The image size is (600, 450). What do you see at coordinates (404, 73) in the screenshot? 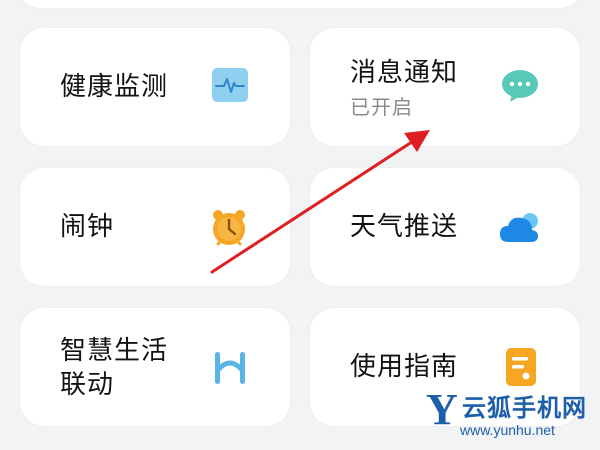
I see `card-title: 消息通知` at bounding box center [404, 73].